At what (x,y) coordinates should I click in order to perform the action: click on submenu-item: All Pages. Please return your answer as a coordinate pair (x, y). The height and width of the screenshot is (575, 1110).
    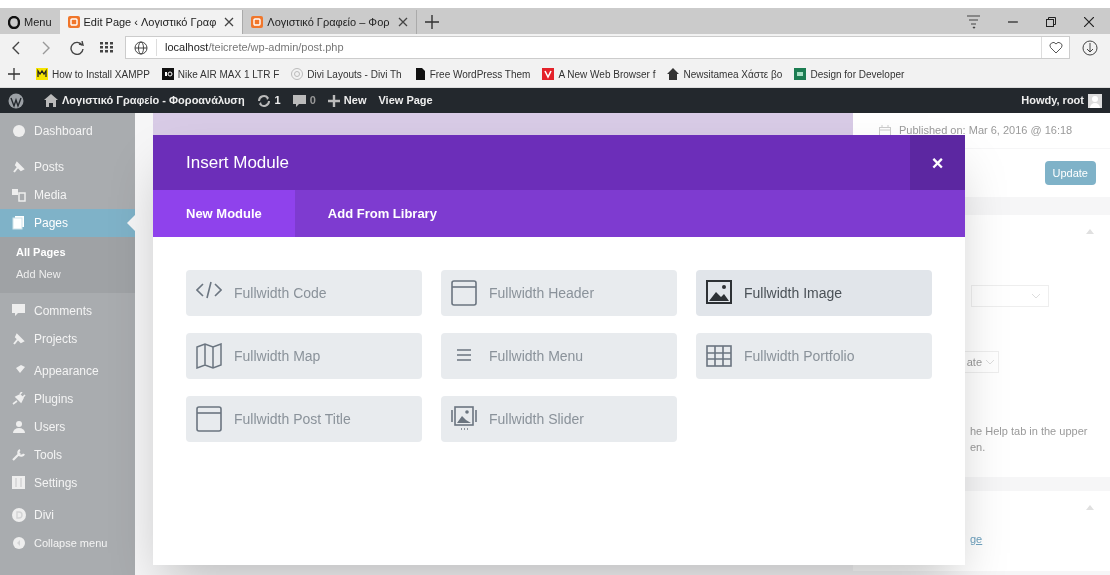
    Looking at the image, I should click on (67, 252).